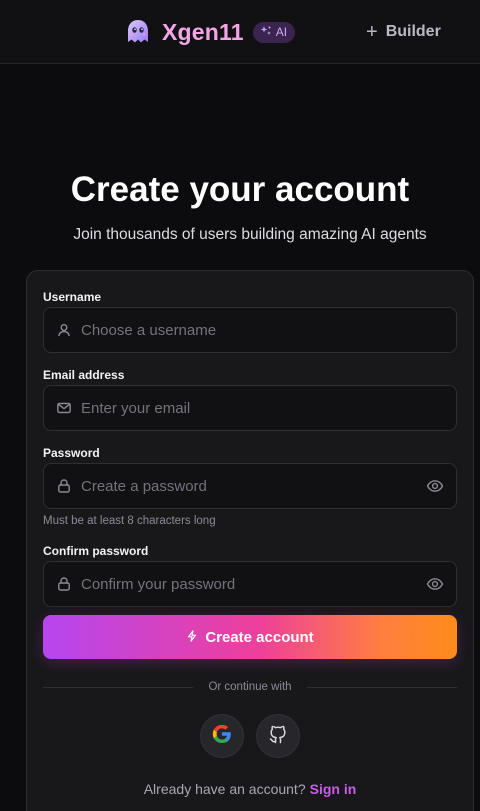  Describe the element at coordinates (266, 32) in the screenshot. I see `sparkles-icon` at that location.